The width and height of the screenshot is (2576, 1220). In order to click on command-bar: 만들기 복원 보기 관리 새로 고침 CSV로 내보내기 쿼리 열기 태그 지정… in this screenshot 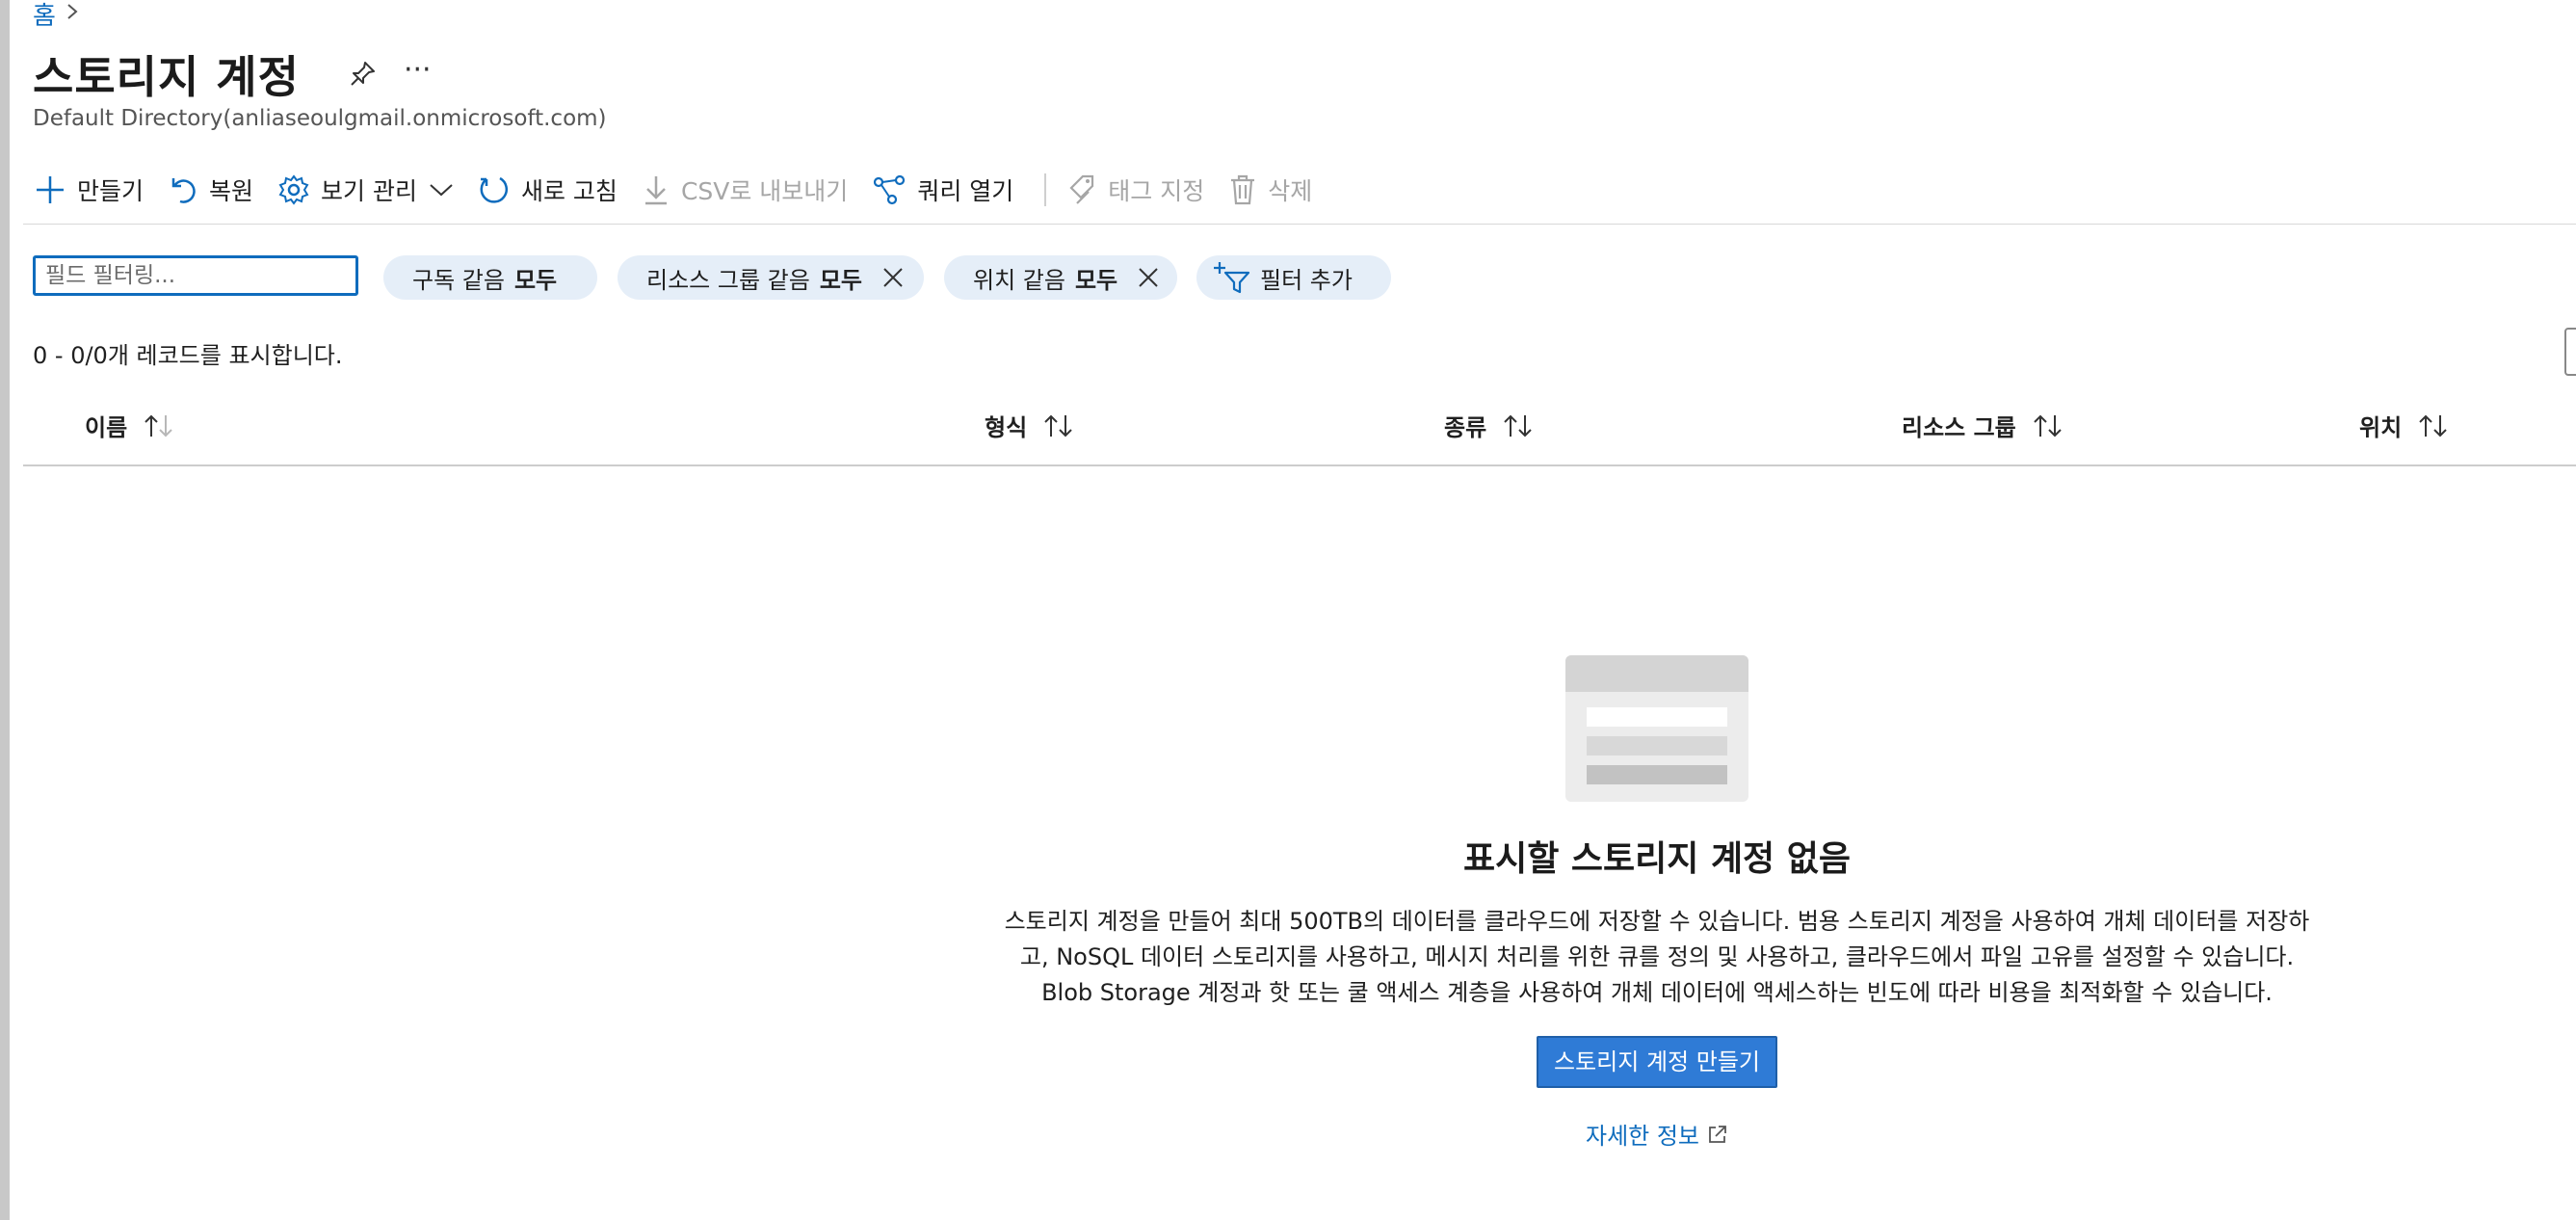, I will do `click(686, 190)`.